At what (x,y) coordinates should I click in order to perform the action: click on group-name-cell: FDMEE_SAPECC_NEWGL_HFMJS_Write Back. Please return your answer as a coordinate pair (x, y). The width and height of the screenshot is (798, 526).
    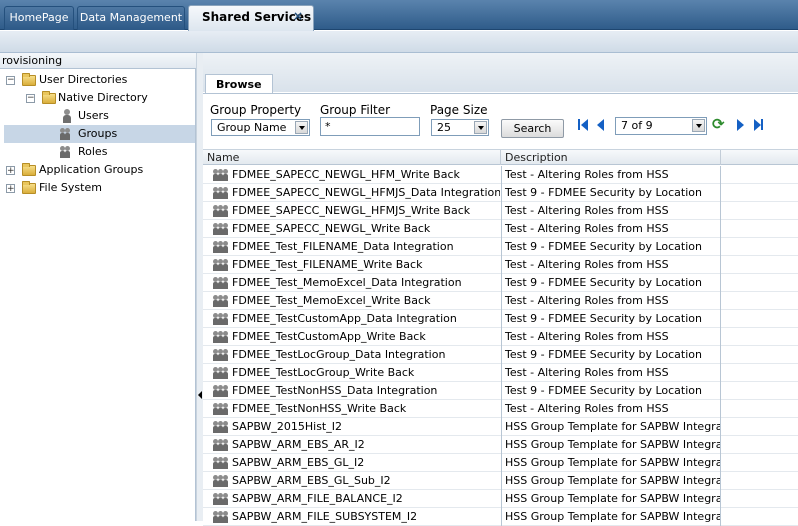
    Looking at the image, I should click on (354, 211).